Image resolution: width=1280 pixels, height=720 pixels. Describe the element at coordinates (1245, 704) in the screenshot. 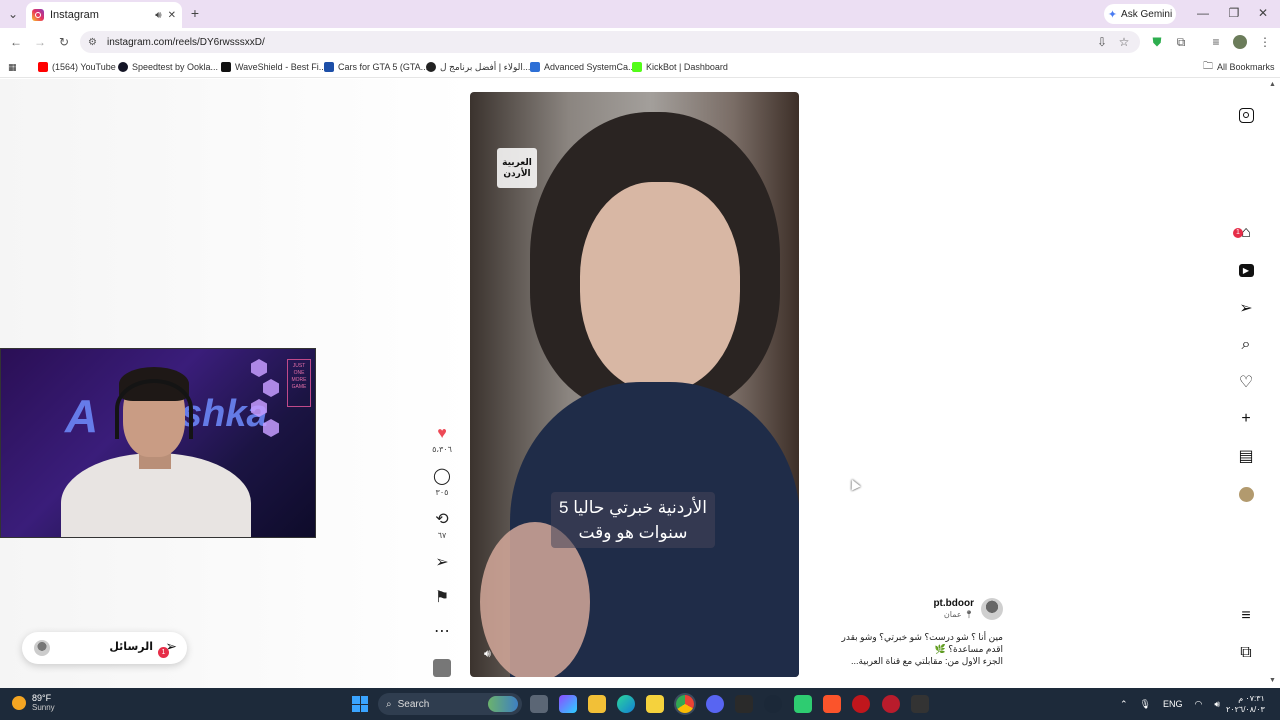

I see `system-clock: ٠٧:٣١ م ٢٠٢٦/٠٨/٠٣` at that location.